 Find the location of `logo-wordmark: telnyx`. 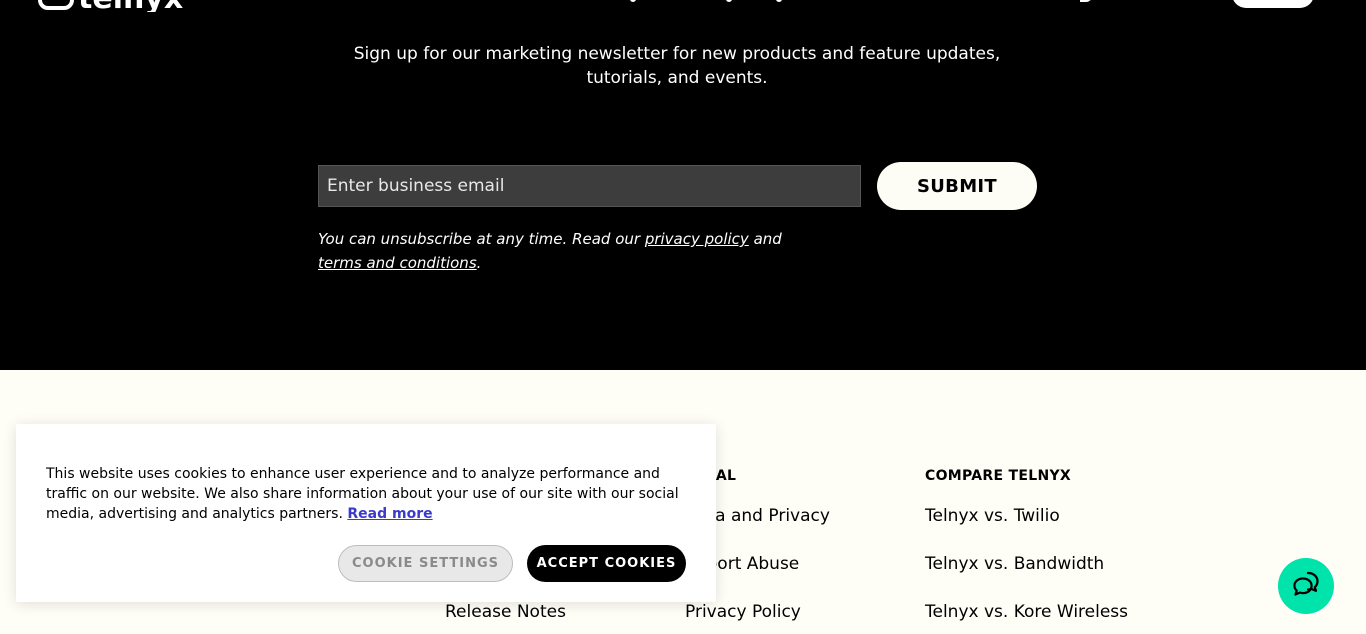

logo-wordmark: telnyx is located at coordinates (130, 6).